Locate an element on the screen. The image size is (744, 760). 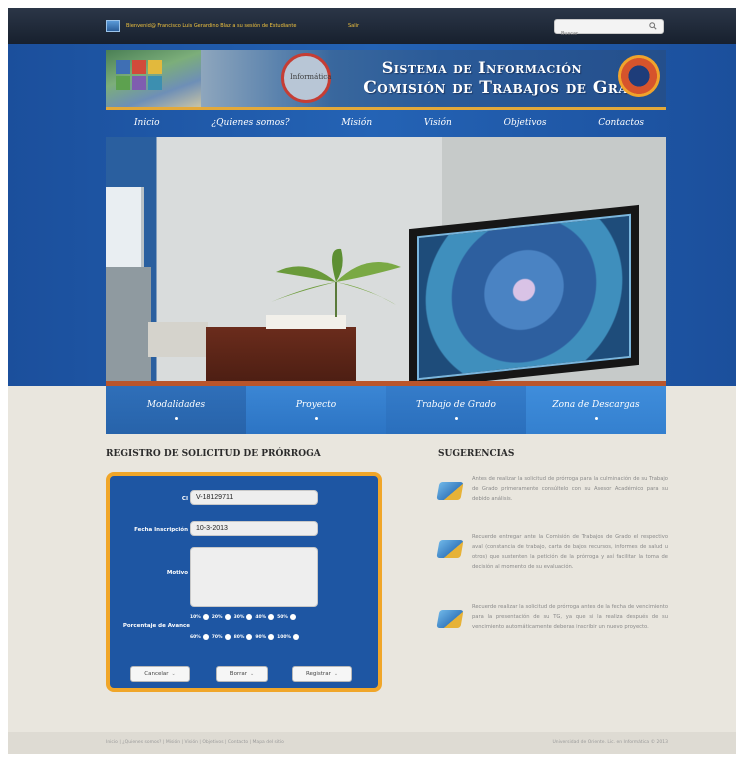
percent-90-option: 90% is located at coordinates (265, 637).